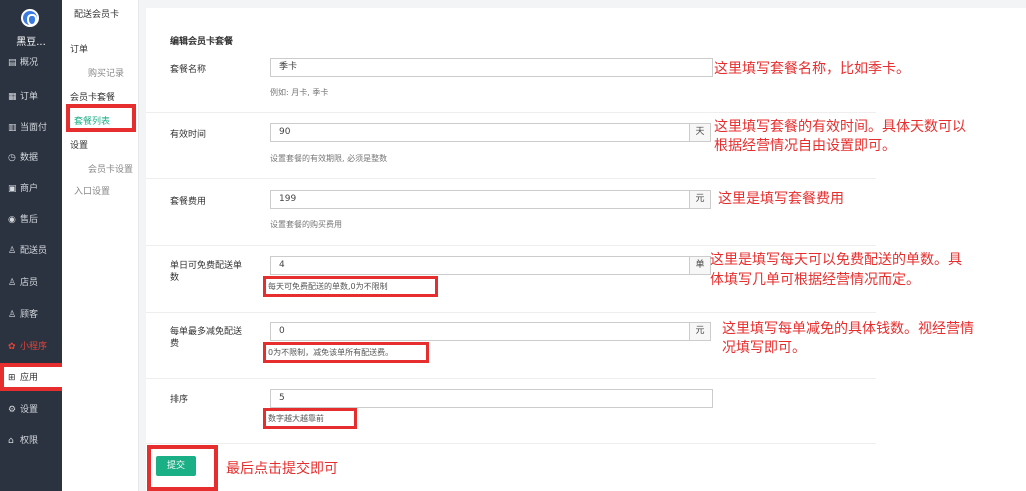  I want to click on nav-item-clerk: ♙ 店员, so click(31, 283).